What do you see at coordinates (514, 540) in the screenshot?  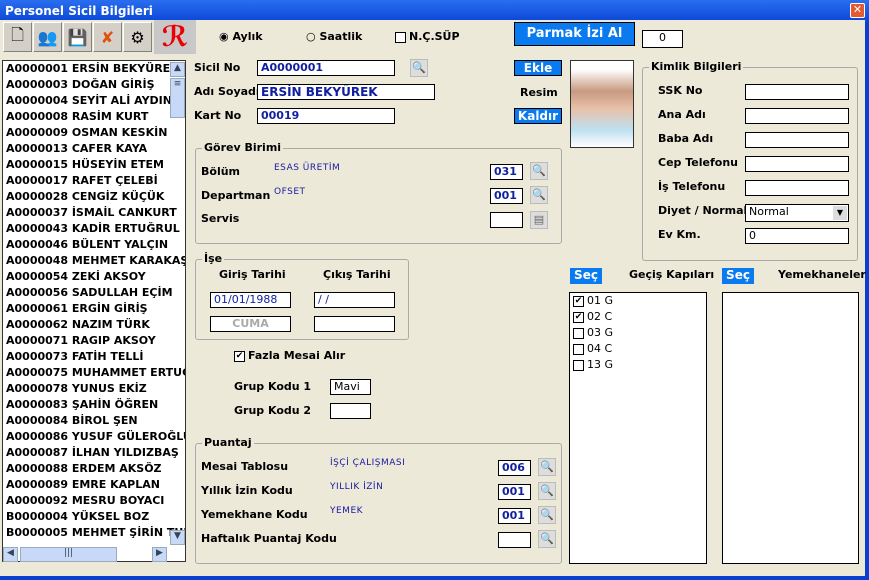 I see `puantaj-code-input` at bounding box center [514, 540].